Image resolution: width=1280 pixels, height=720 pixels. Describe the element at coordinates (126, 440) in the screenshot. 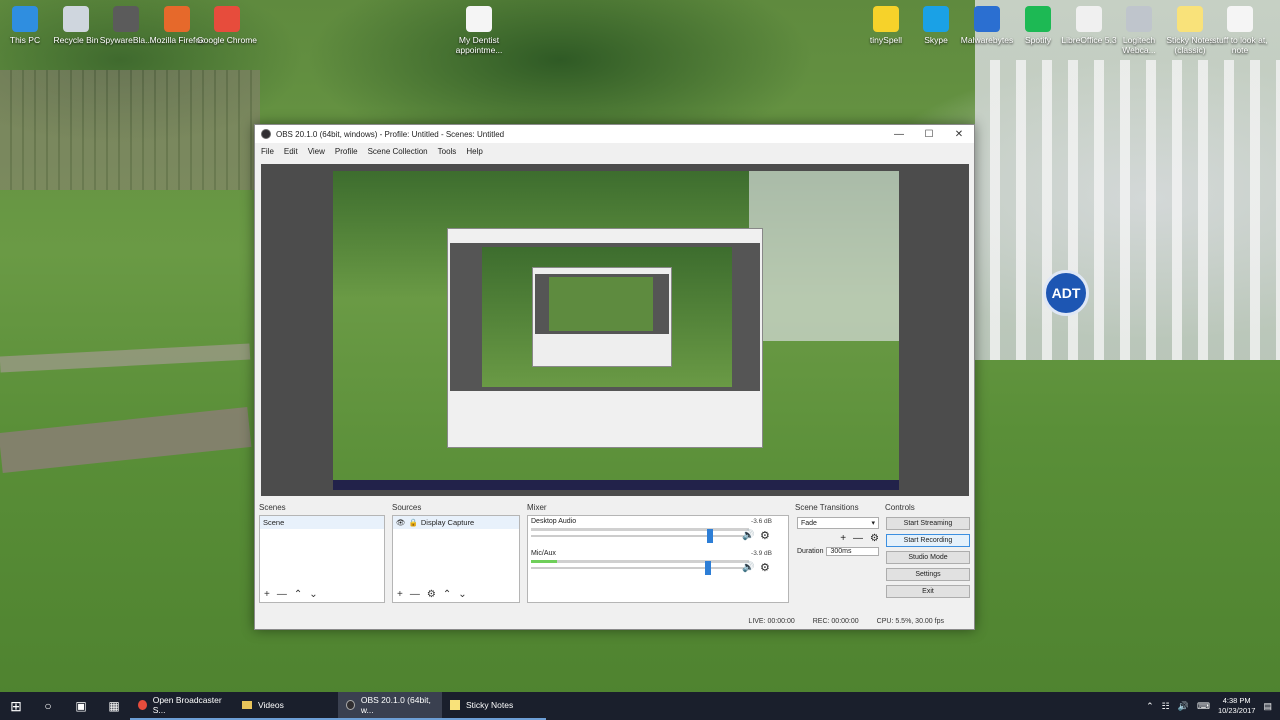

I see `backyard-bench` at that location.